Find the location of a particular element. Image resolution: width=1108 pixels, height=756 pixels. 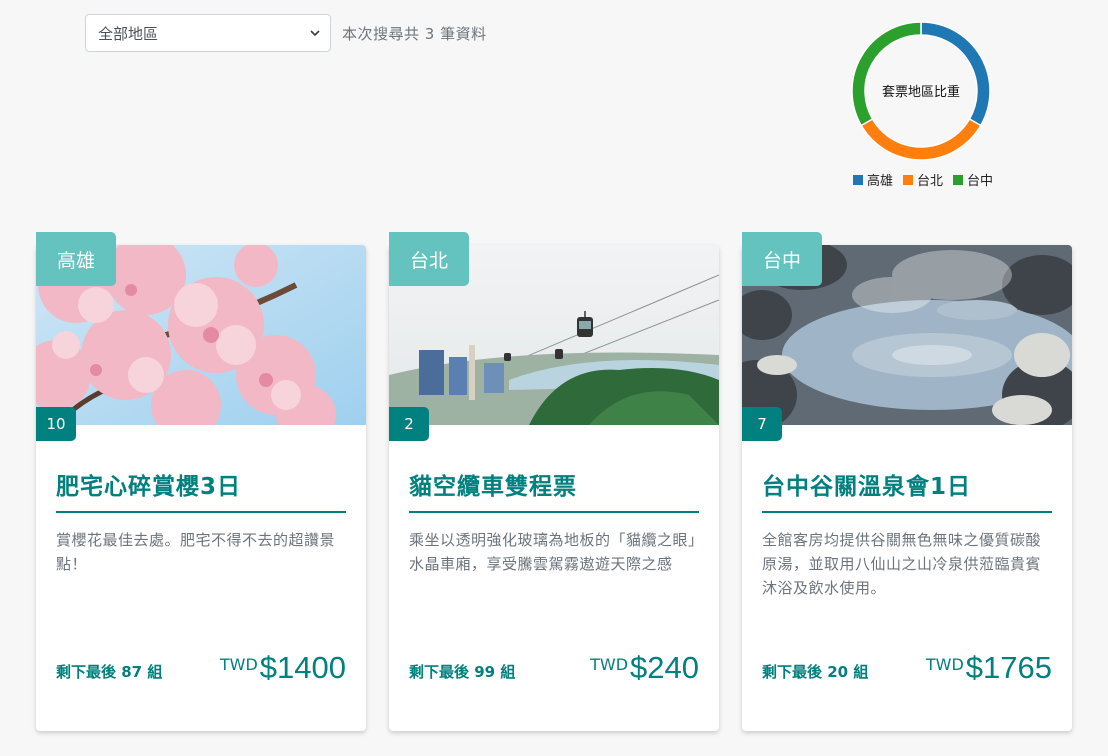

legend-item-台北: 台北 is located at coordinates (922, 179).